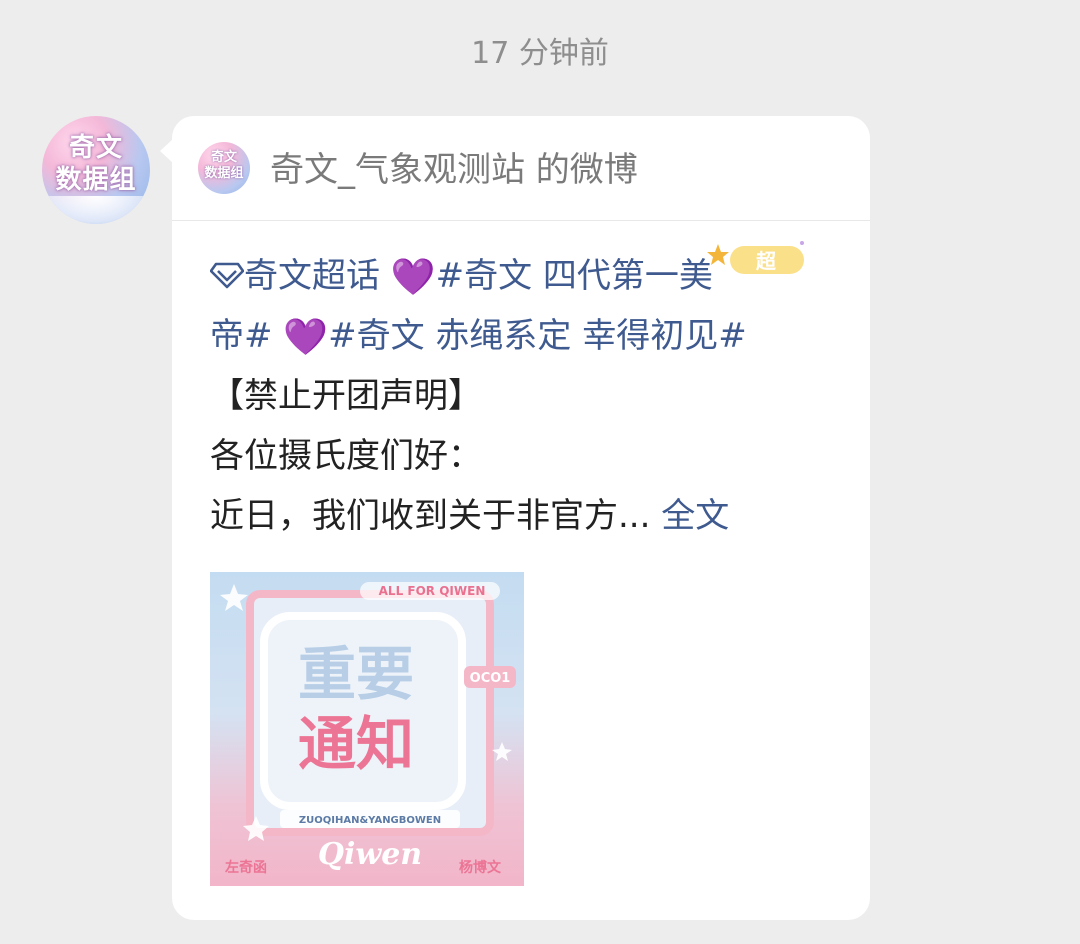 This screenshot has width=1080, height=944. I want to click on source-name: 奇文_气象观测站 的微博, so click(454, 170).